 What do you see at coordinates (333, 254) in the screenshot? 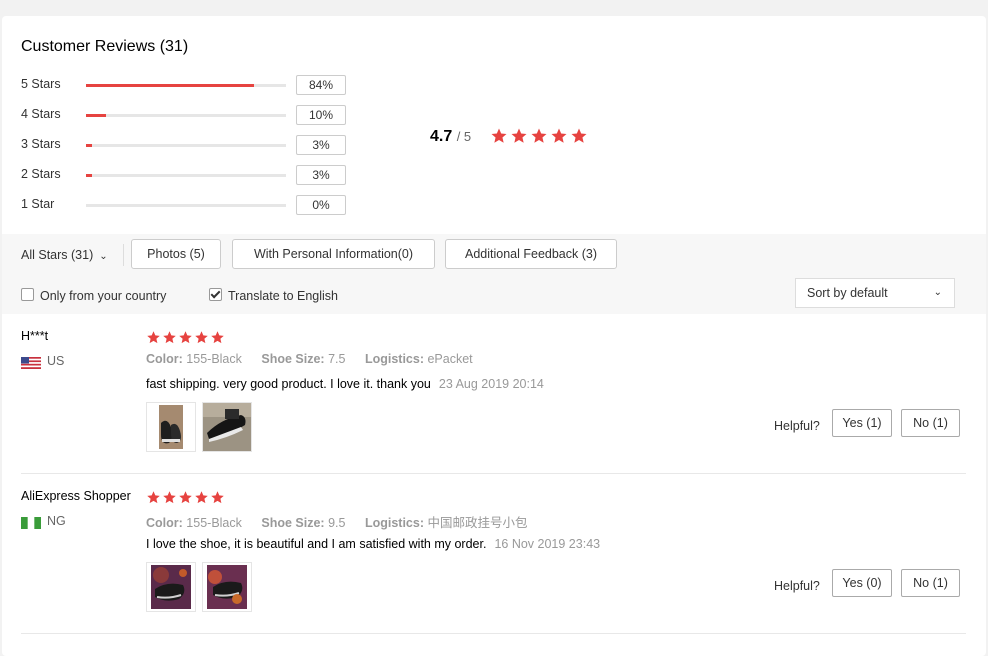
I see `personal-info-filter-button: With Personal Information(0)` at bounding box center [333, 254].